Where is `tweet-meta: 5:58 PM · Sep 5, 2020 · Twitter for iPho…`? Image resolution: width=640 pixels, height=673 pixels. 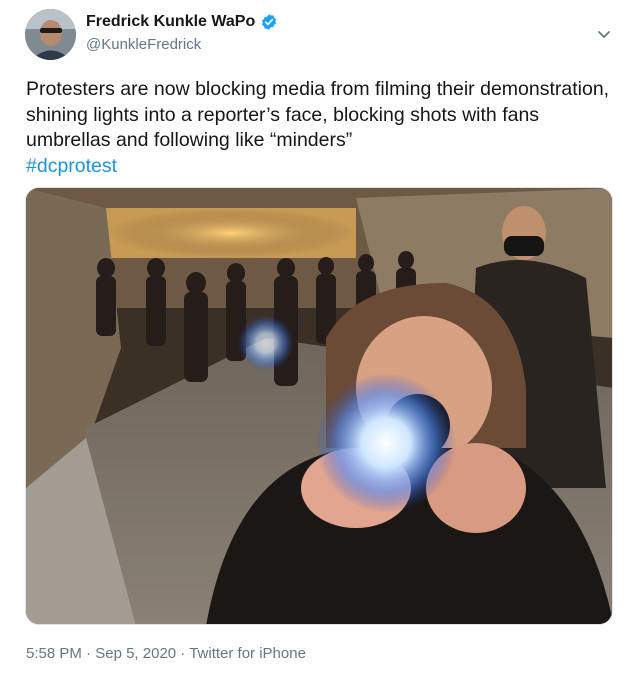
tweet-meta: 5:58 PM · Sep 5, 2020 · Twitter for iPho… is located at coordinates (166, 653).